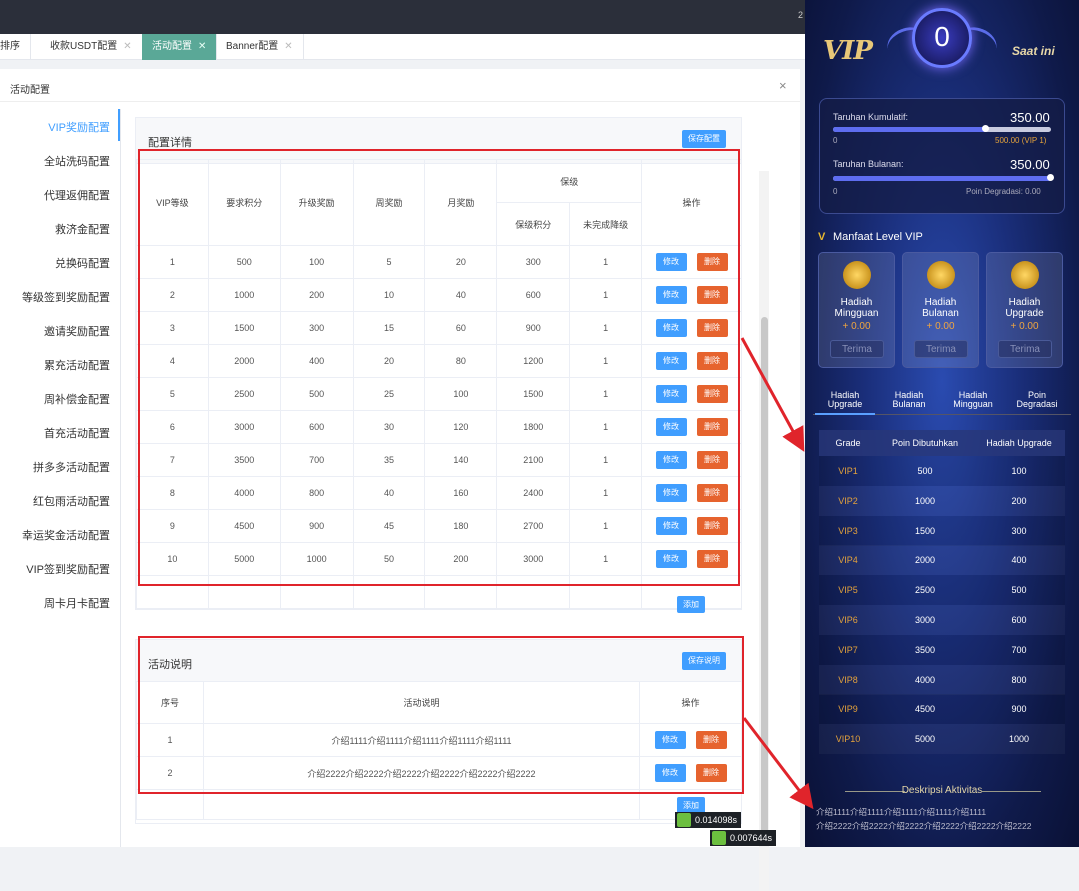 This screenshot has width=1079, height=891. Describe the element at coordinates (777, 573) in the screenshot. I see `annotation-arrows` at that location.